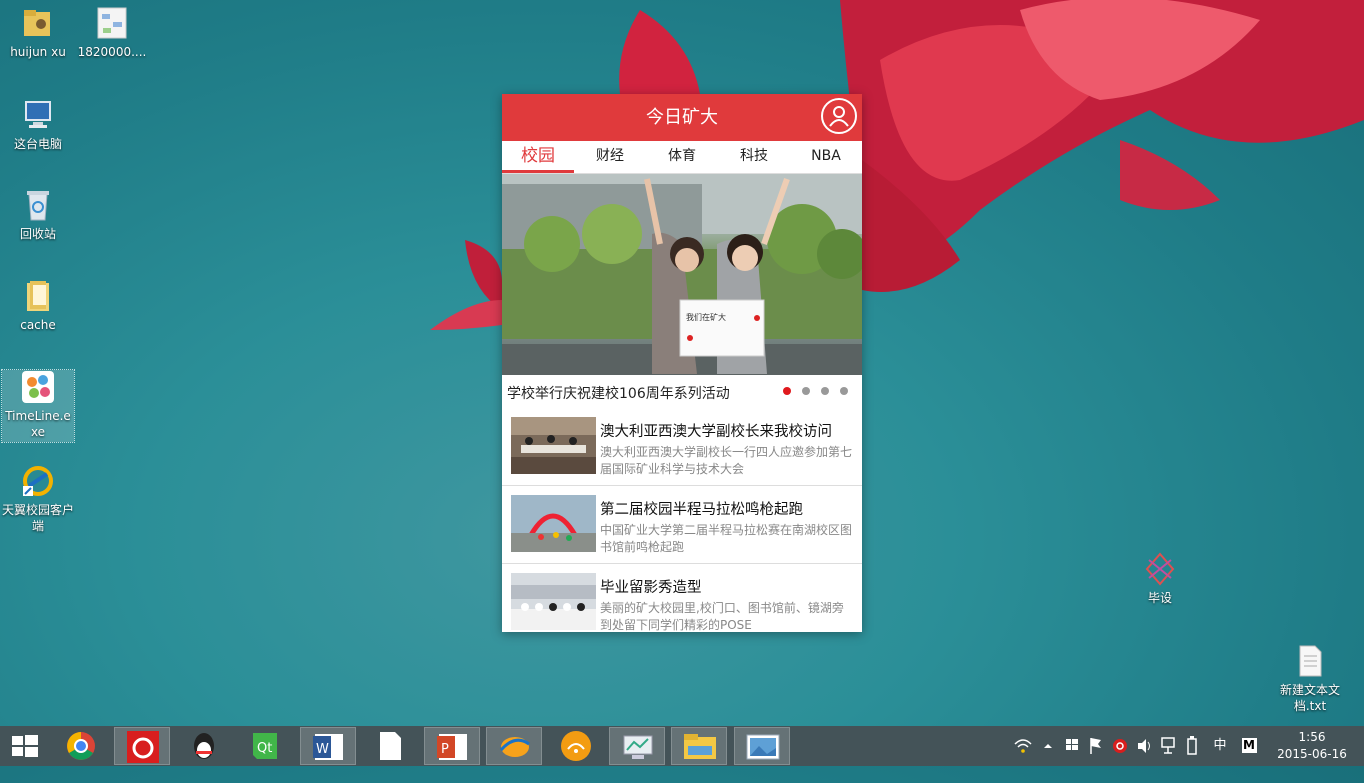 This screenshot has height=783, width=1364. What do you see at coordinates (38, 406) in the screenshot?
I see `desktop-icon-timeline: TimeLine.exe` at bounding box center [38, 406].